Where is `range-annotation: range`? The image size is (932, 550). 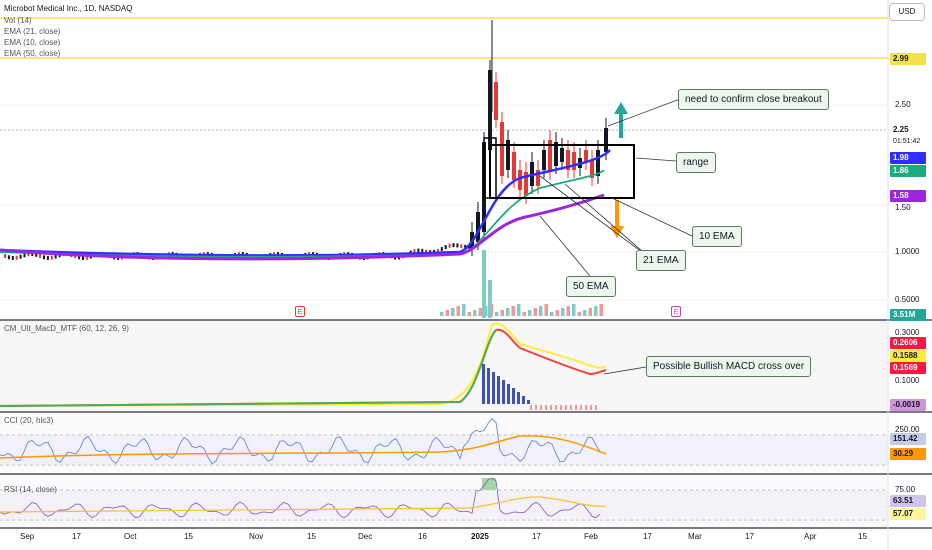 range-annotation: range is located at coordinates (696, 162).